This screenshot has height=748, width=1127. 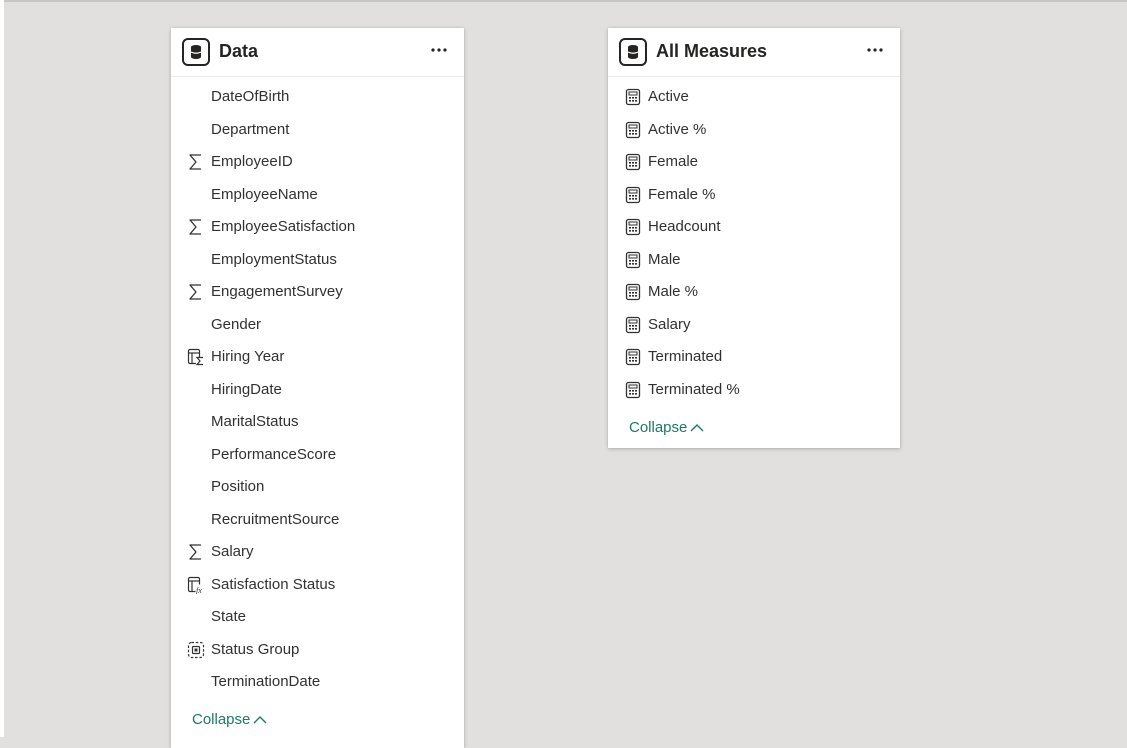 I want to click on field-item: Active %, so click(x=754, y=130).